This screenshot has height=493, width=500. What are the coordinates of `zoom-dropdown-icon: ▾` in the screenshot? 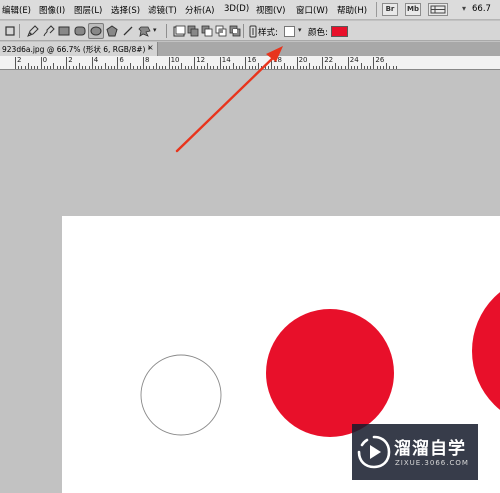 It's located at (464, 8).